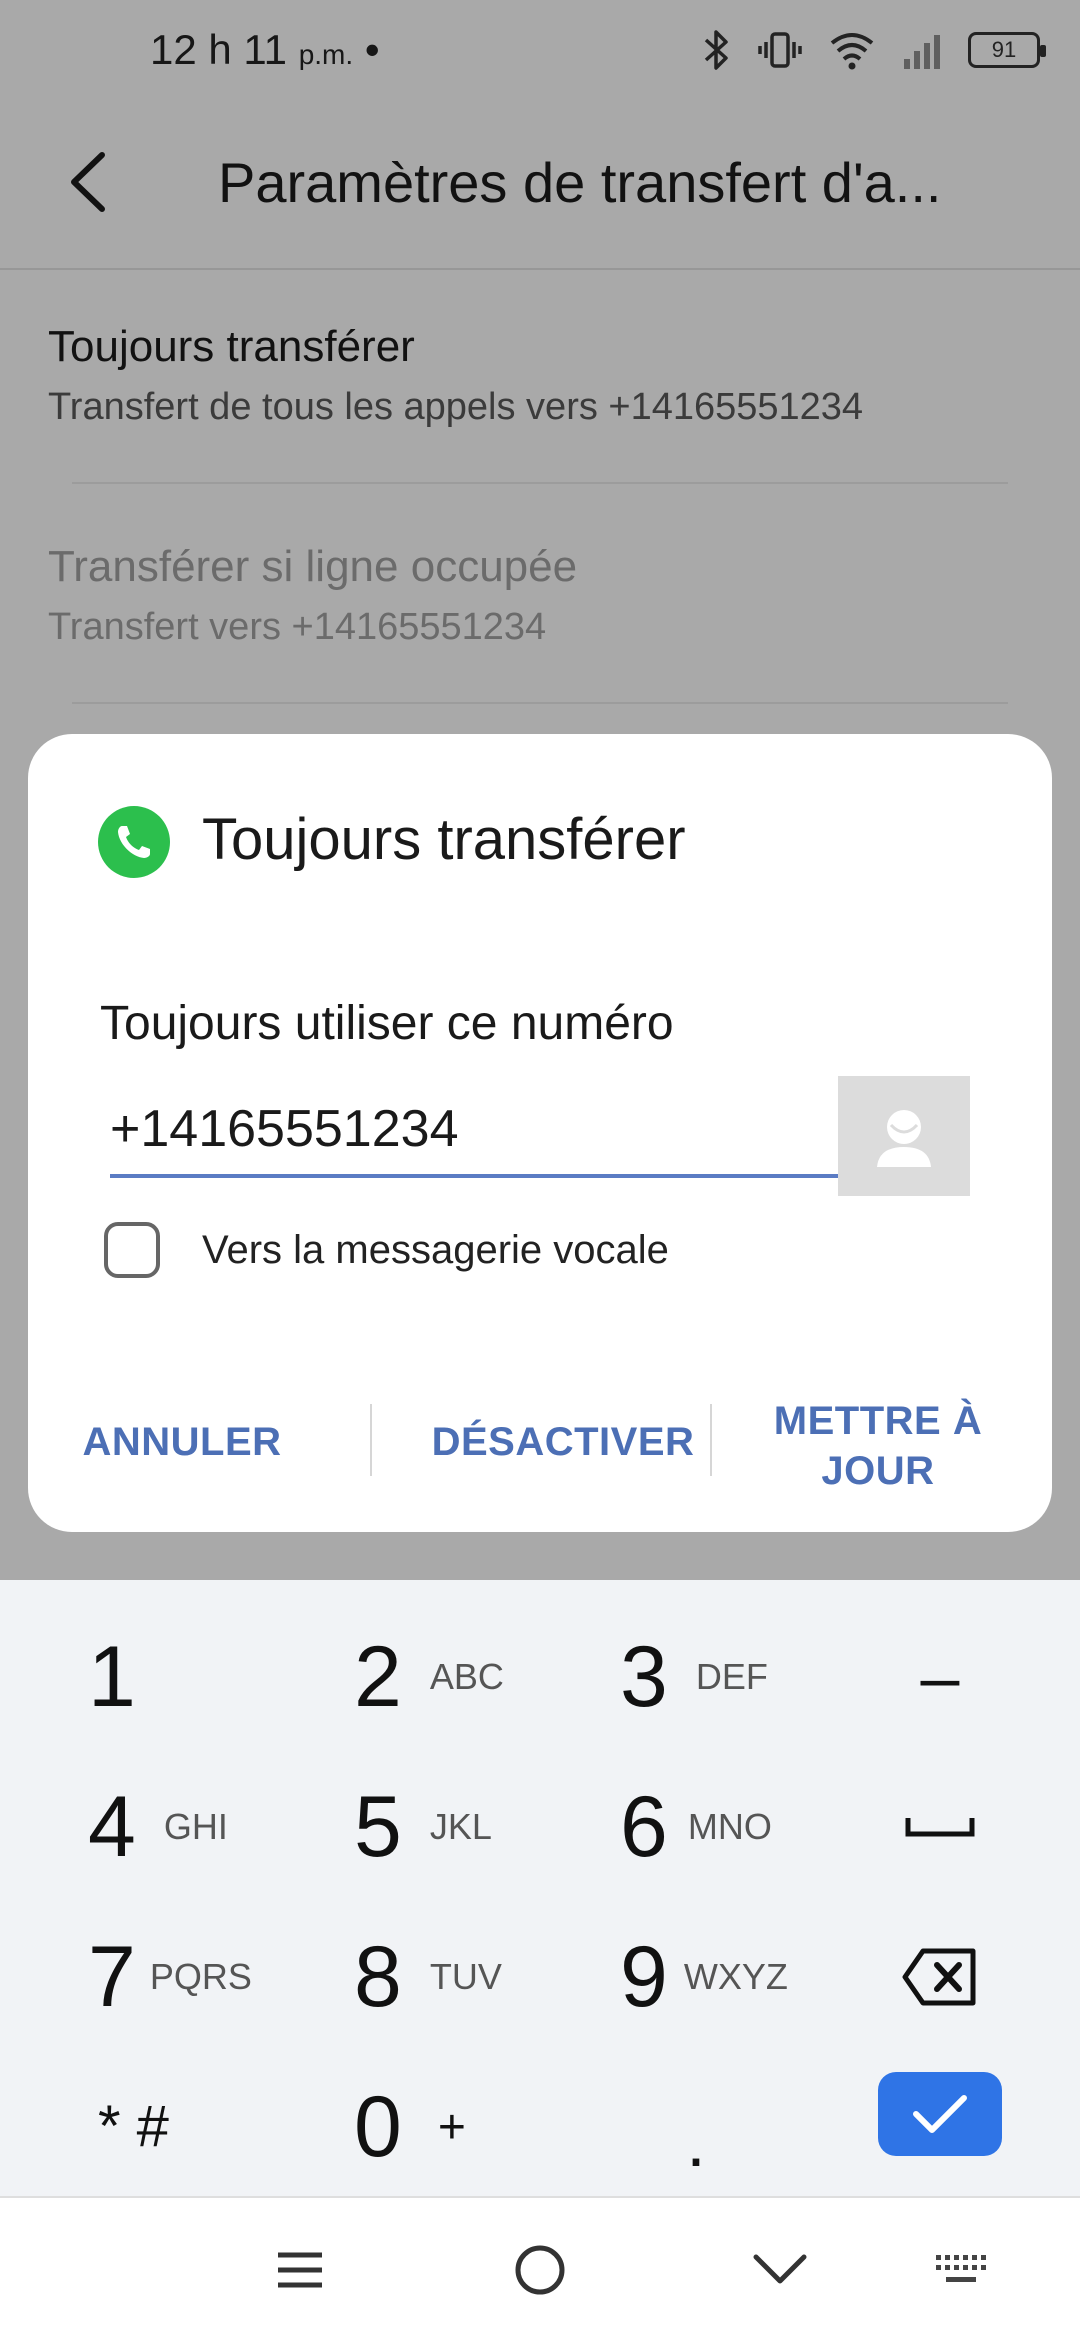 The width and height of the screenshot is (1080, 2342). What do you see at coordinates (378, 1827) in the screenshot?
I see `key-digit: 5` at bounding box center [378, 1827].